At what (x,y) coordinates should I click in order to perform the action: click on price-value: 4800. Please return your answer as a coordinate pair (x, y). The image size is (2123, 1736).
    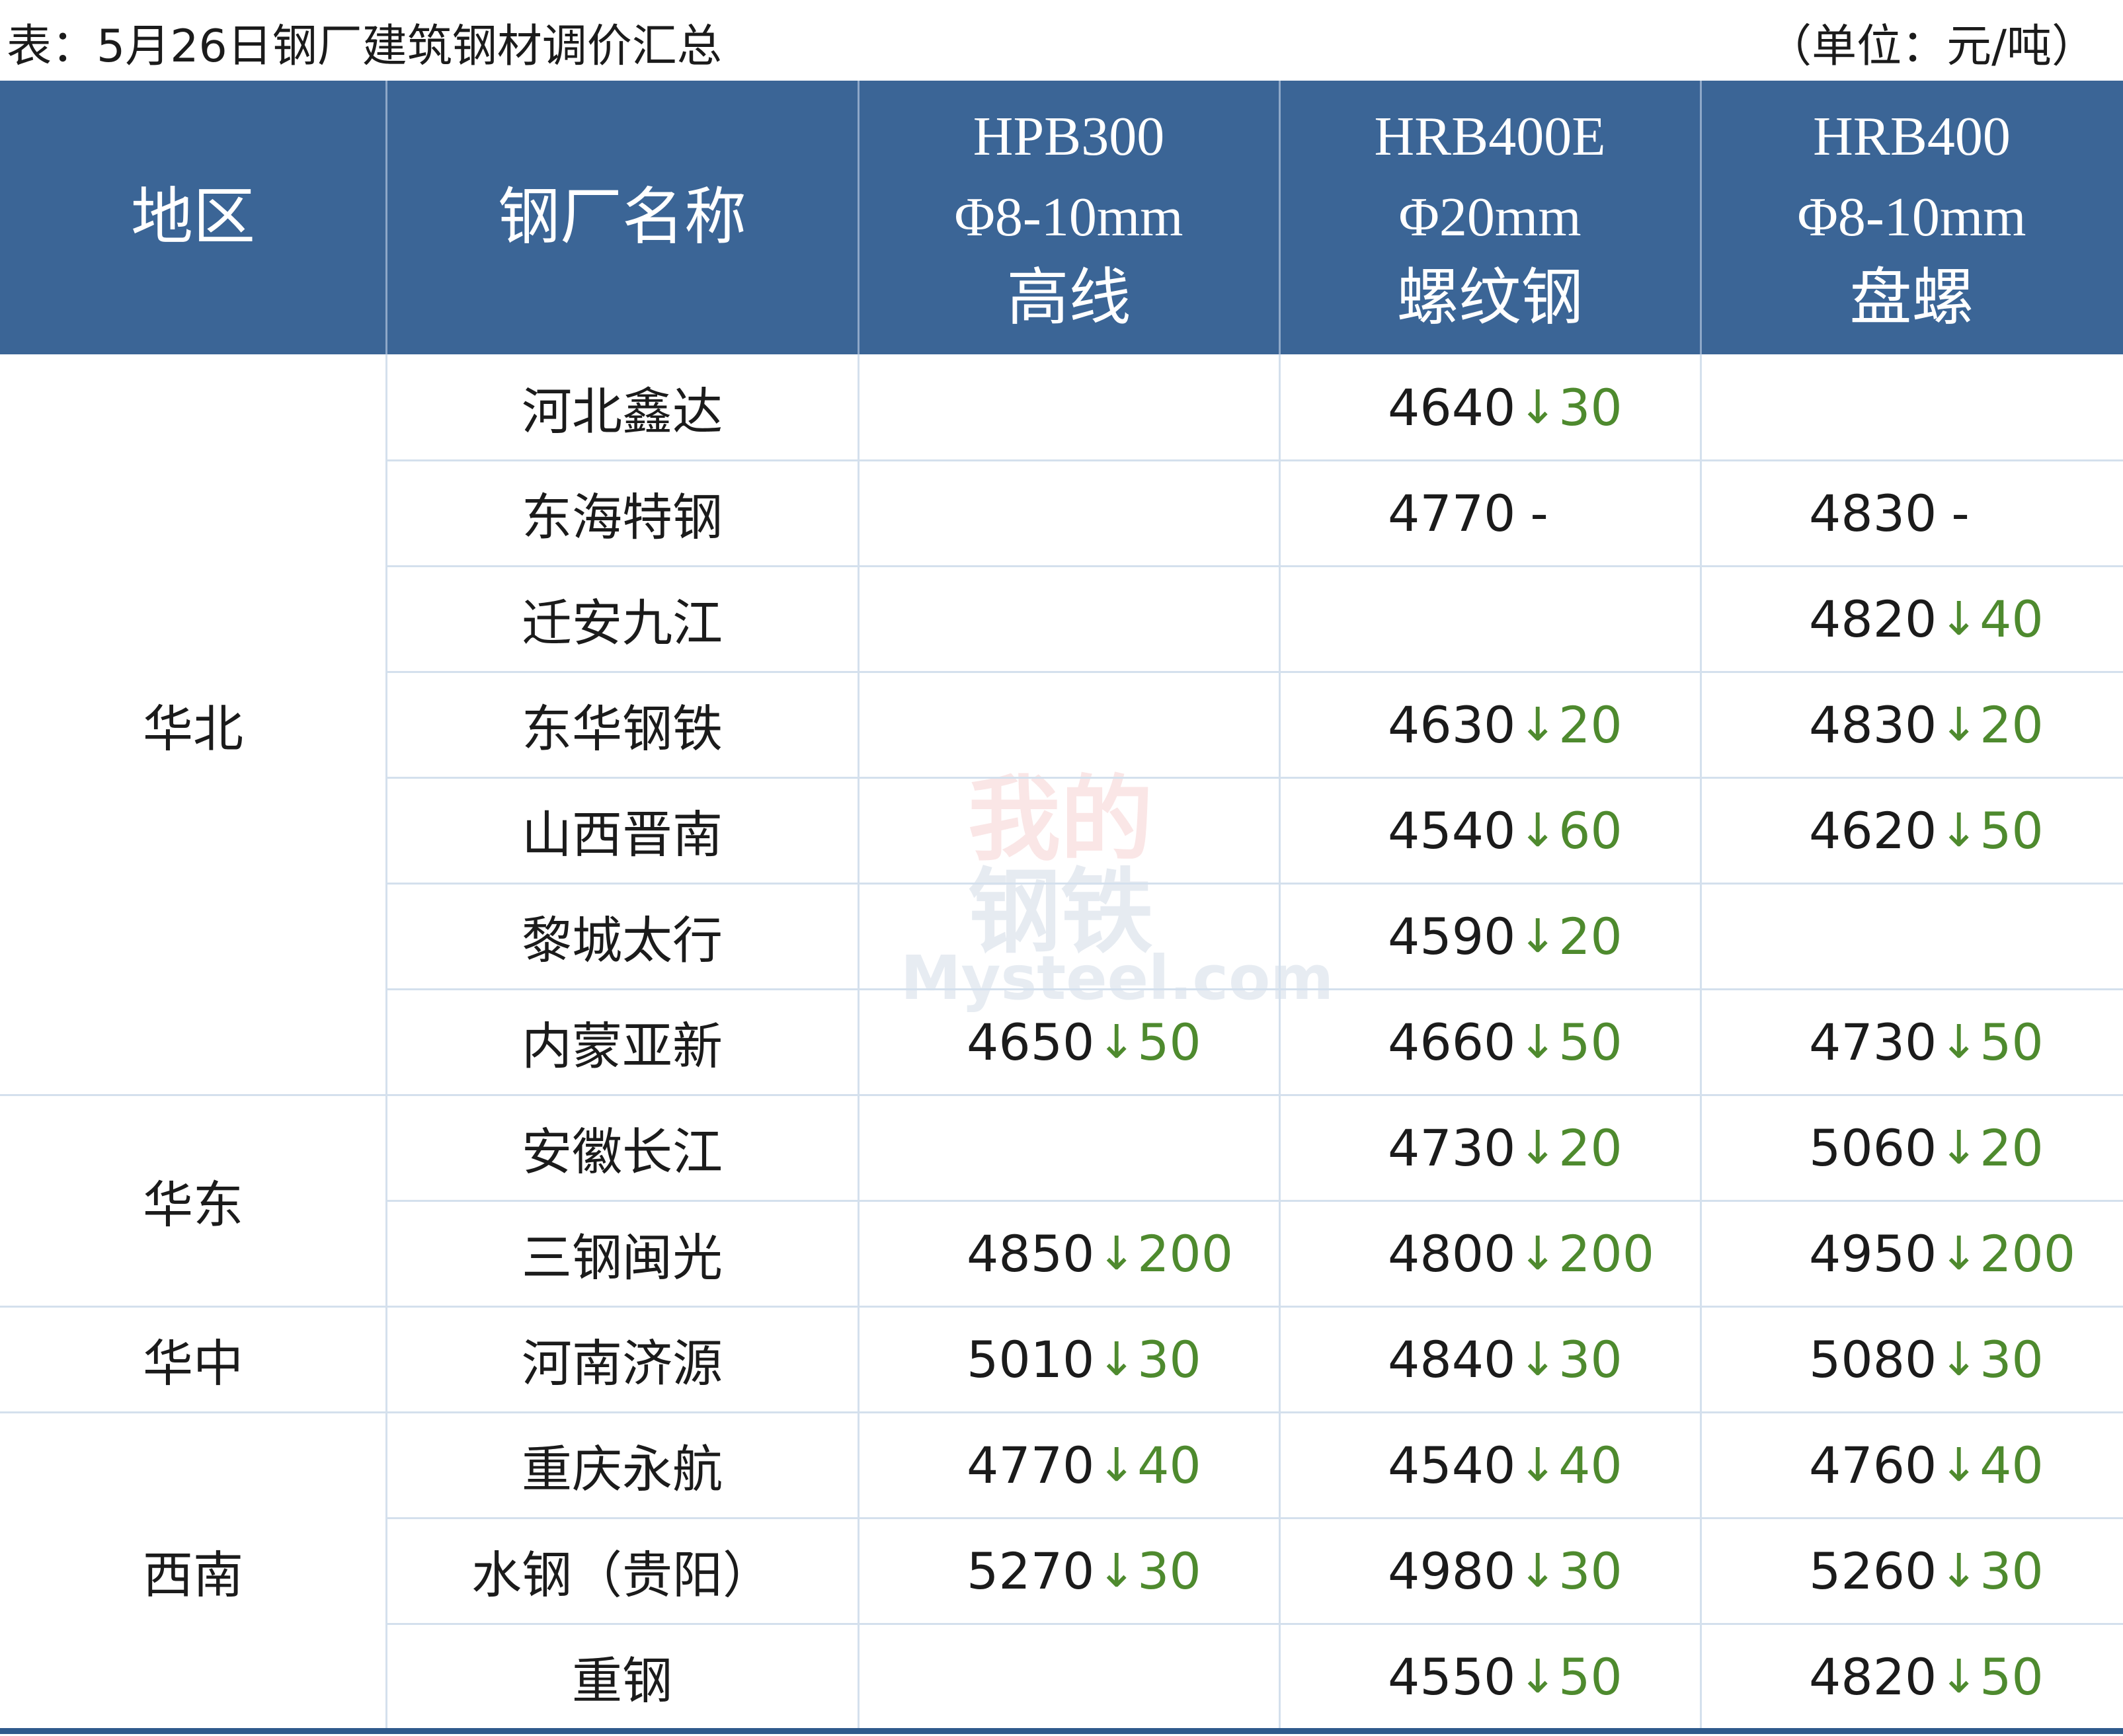
    Looking at the image, I should click on (1452, 1254).